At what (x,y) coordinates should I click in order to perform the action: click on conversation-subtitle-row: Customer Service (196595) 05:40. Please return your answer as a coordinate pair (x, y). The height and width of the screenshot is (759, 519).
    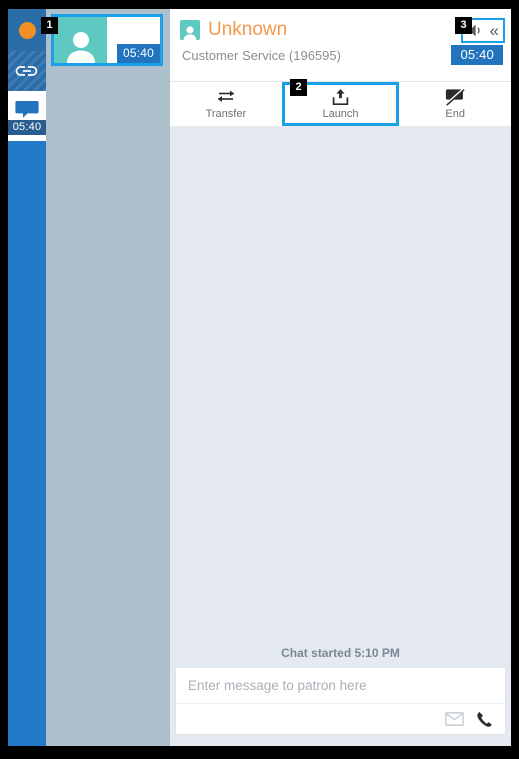
    Looking at the image, I should click on (340, 53).